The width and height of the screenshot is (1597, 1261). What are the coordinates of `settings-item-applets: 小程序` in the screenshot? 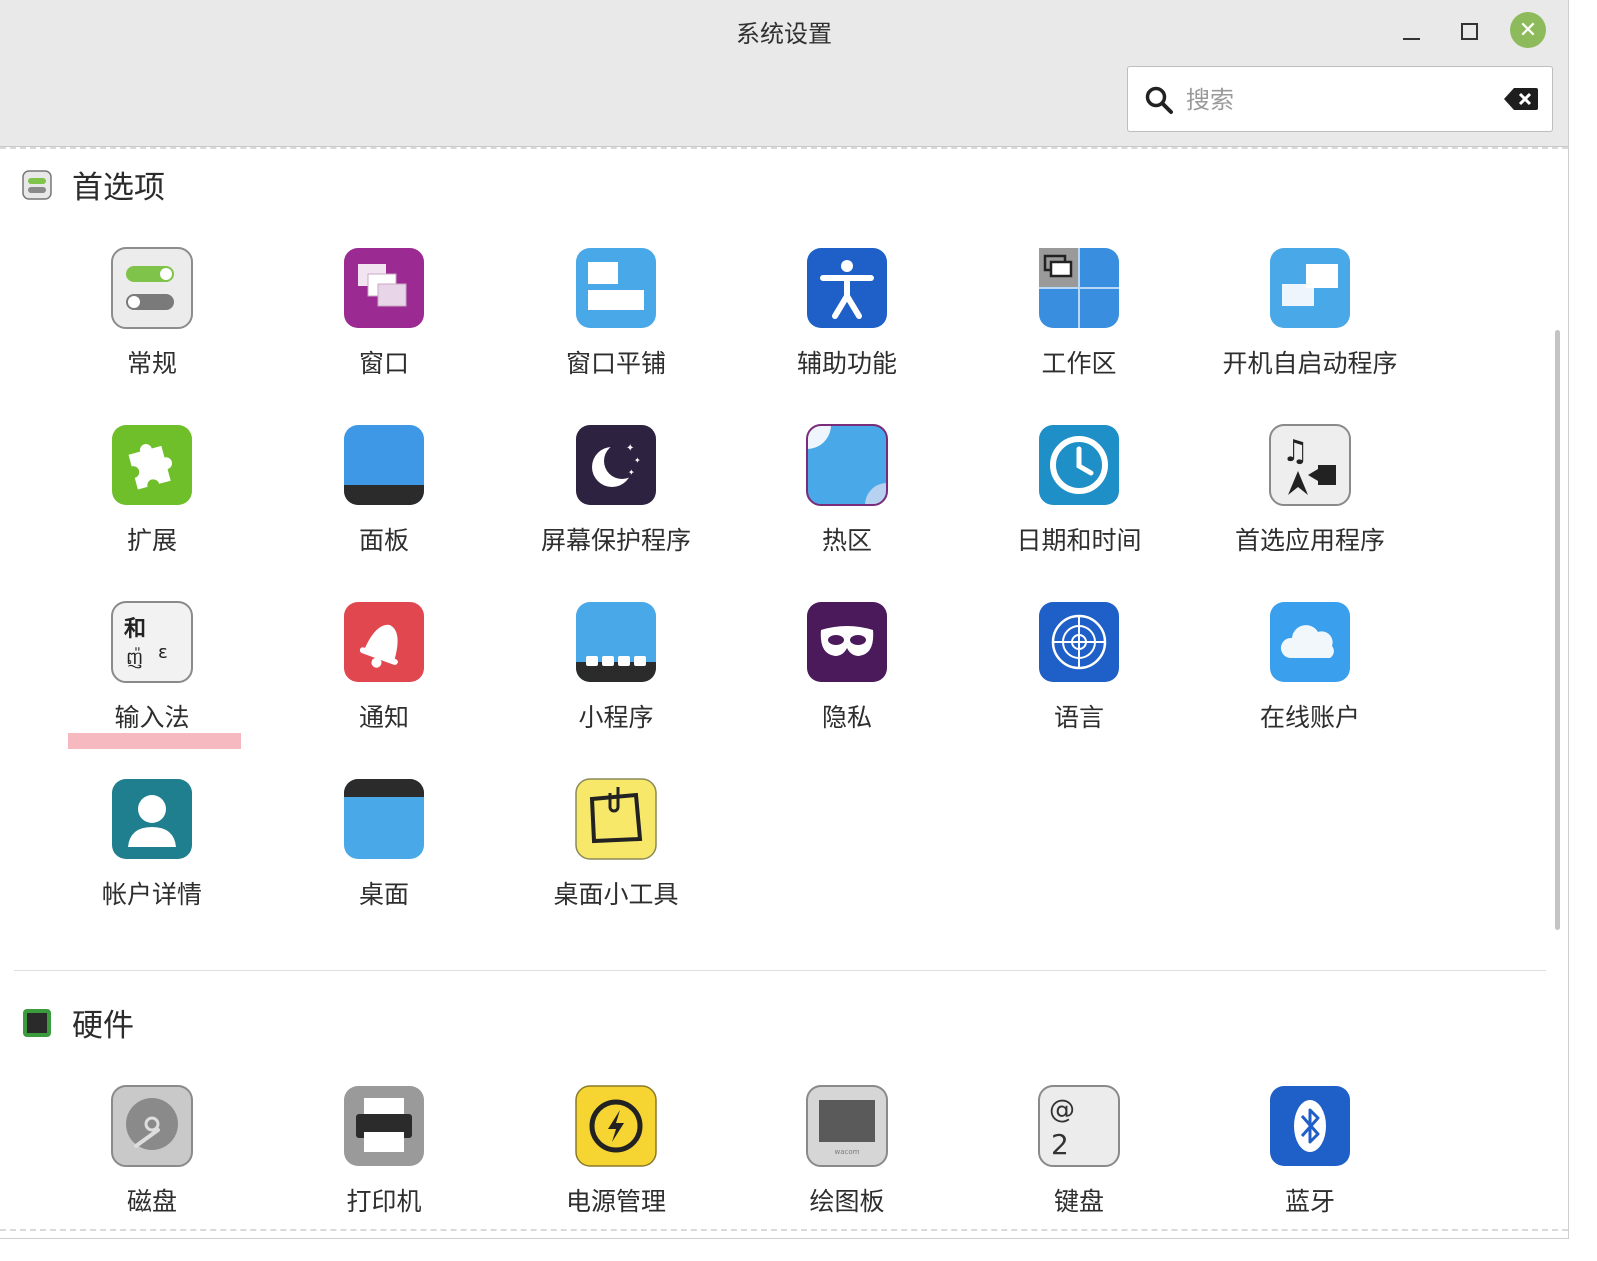 It's located at (616, 667).